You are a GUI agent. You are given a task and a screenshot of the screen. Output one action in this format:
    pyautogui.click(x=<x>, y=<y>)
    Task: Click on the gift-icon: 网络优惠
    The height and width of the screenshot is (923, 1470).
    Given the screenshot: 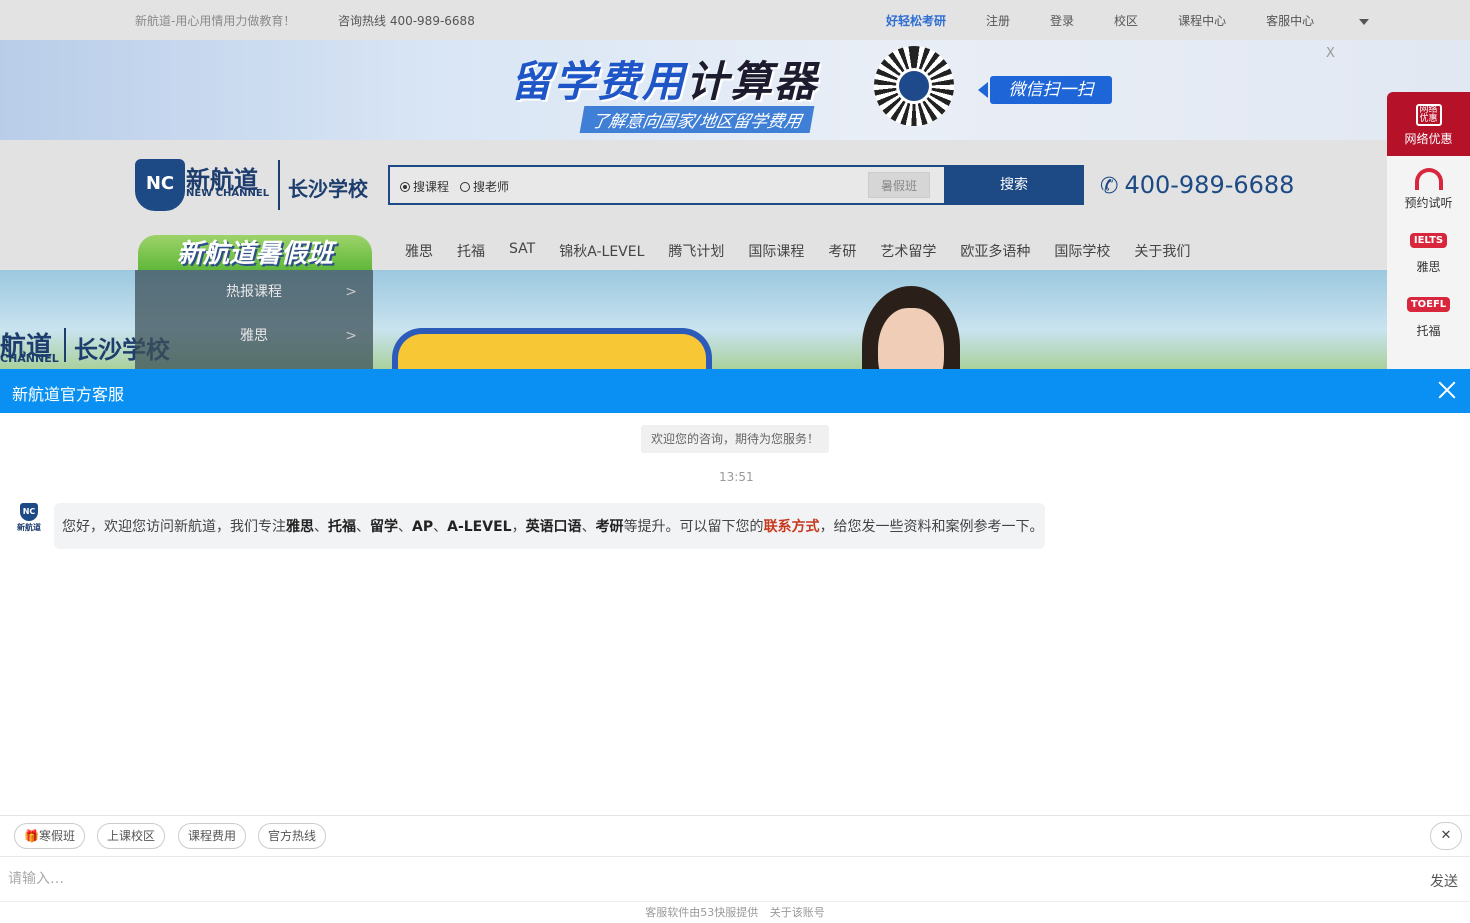 What is the action you would take?
    pyautogui.click(x=1428, y=111)
    